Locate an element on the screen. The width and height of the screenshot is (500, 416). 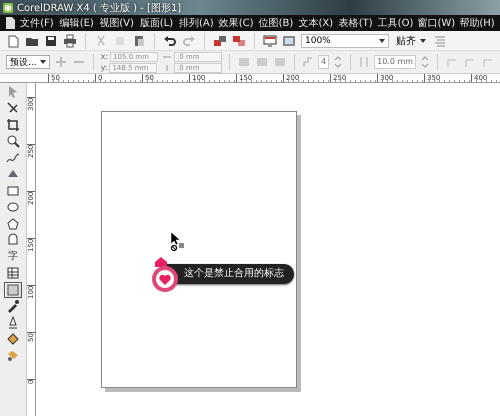
steps-field: 4 is located at coordinates (324, 62).